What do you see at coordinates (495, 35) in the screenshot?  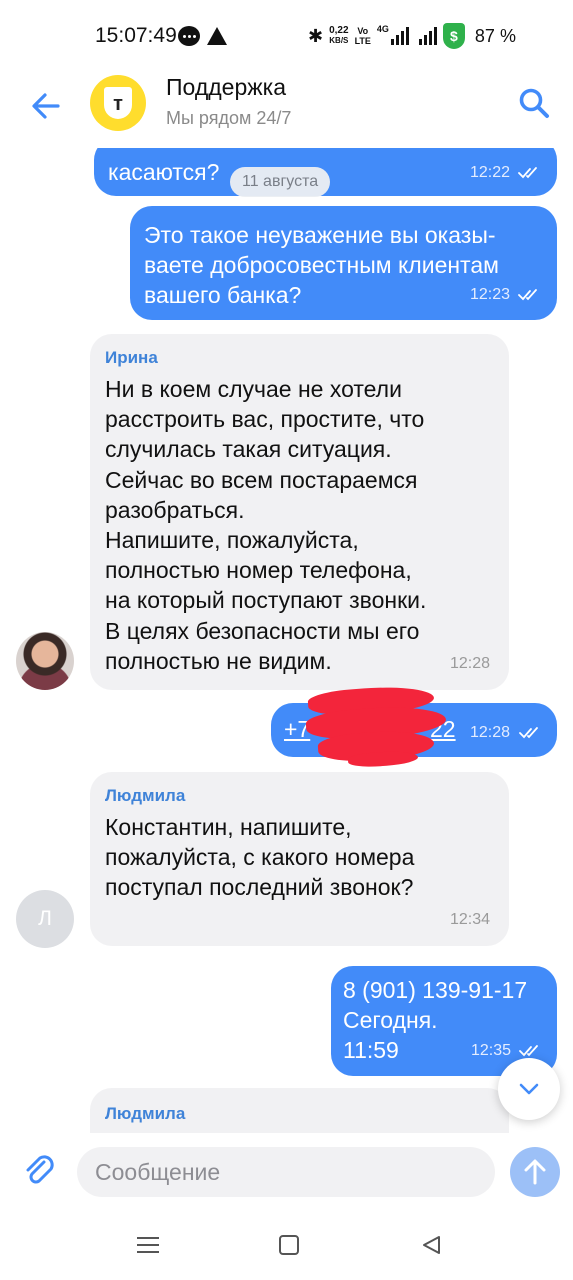 I see `battery-level: 87 %` at bounding box center [495, 35].